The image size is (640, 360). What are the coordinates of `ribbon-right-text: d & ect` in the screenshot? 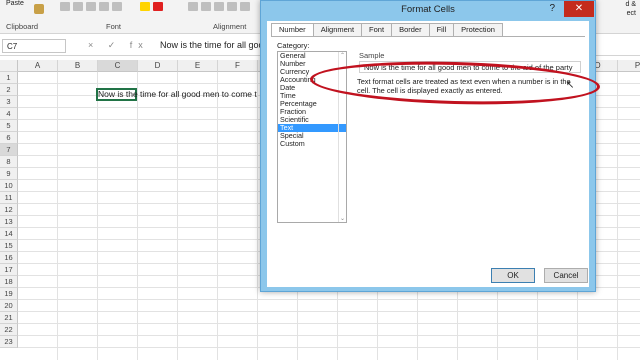 It's located at (630, 9).